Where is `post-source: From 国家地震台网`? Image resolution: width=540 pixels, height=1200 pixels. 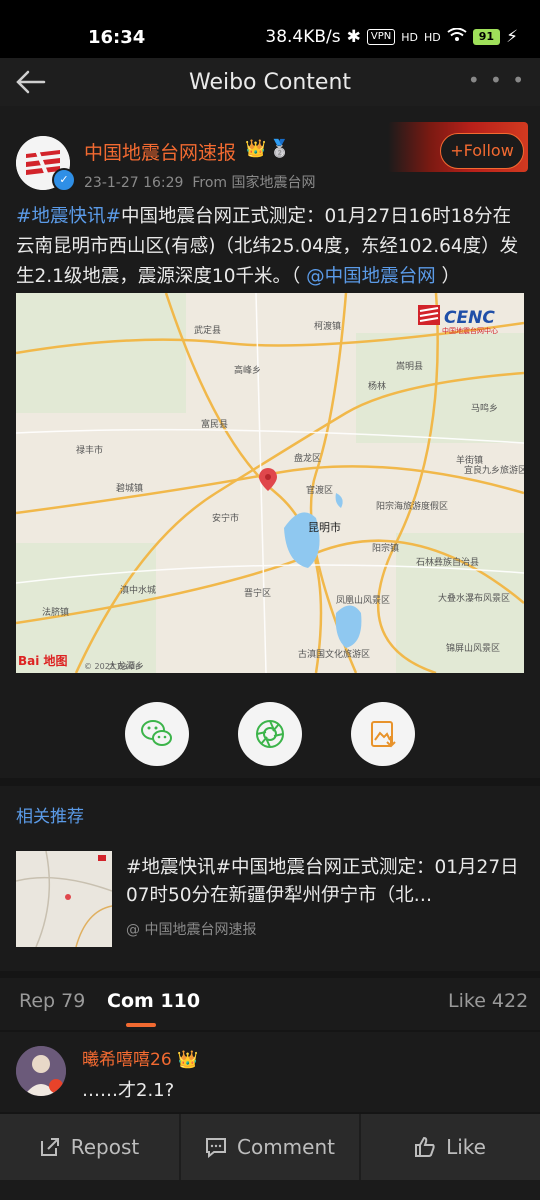
post-source: From 国家地震台网 is located at coordinates (254, 183).